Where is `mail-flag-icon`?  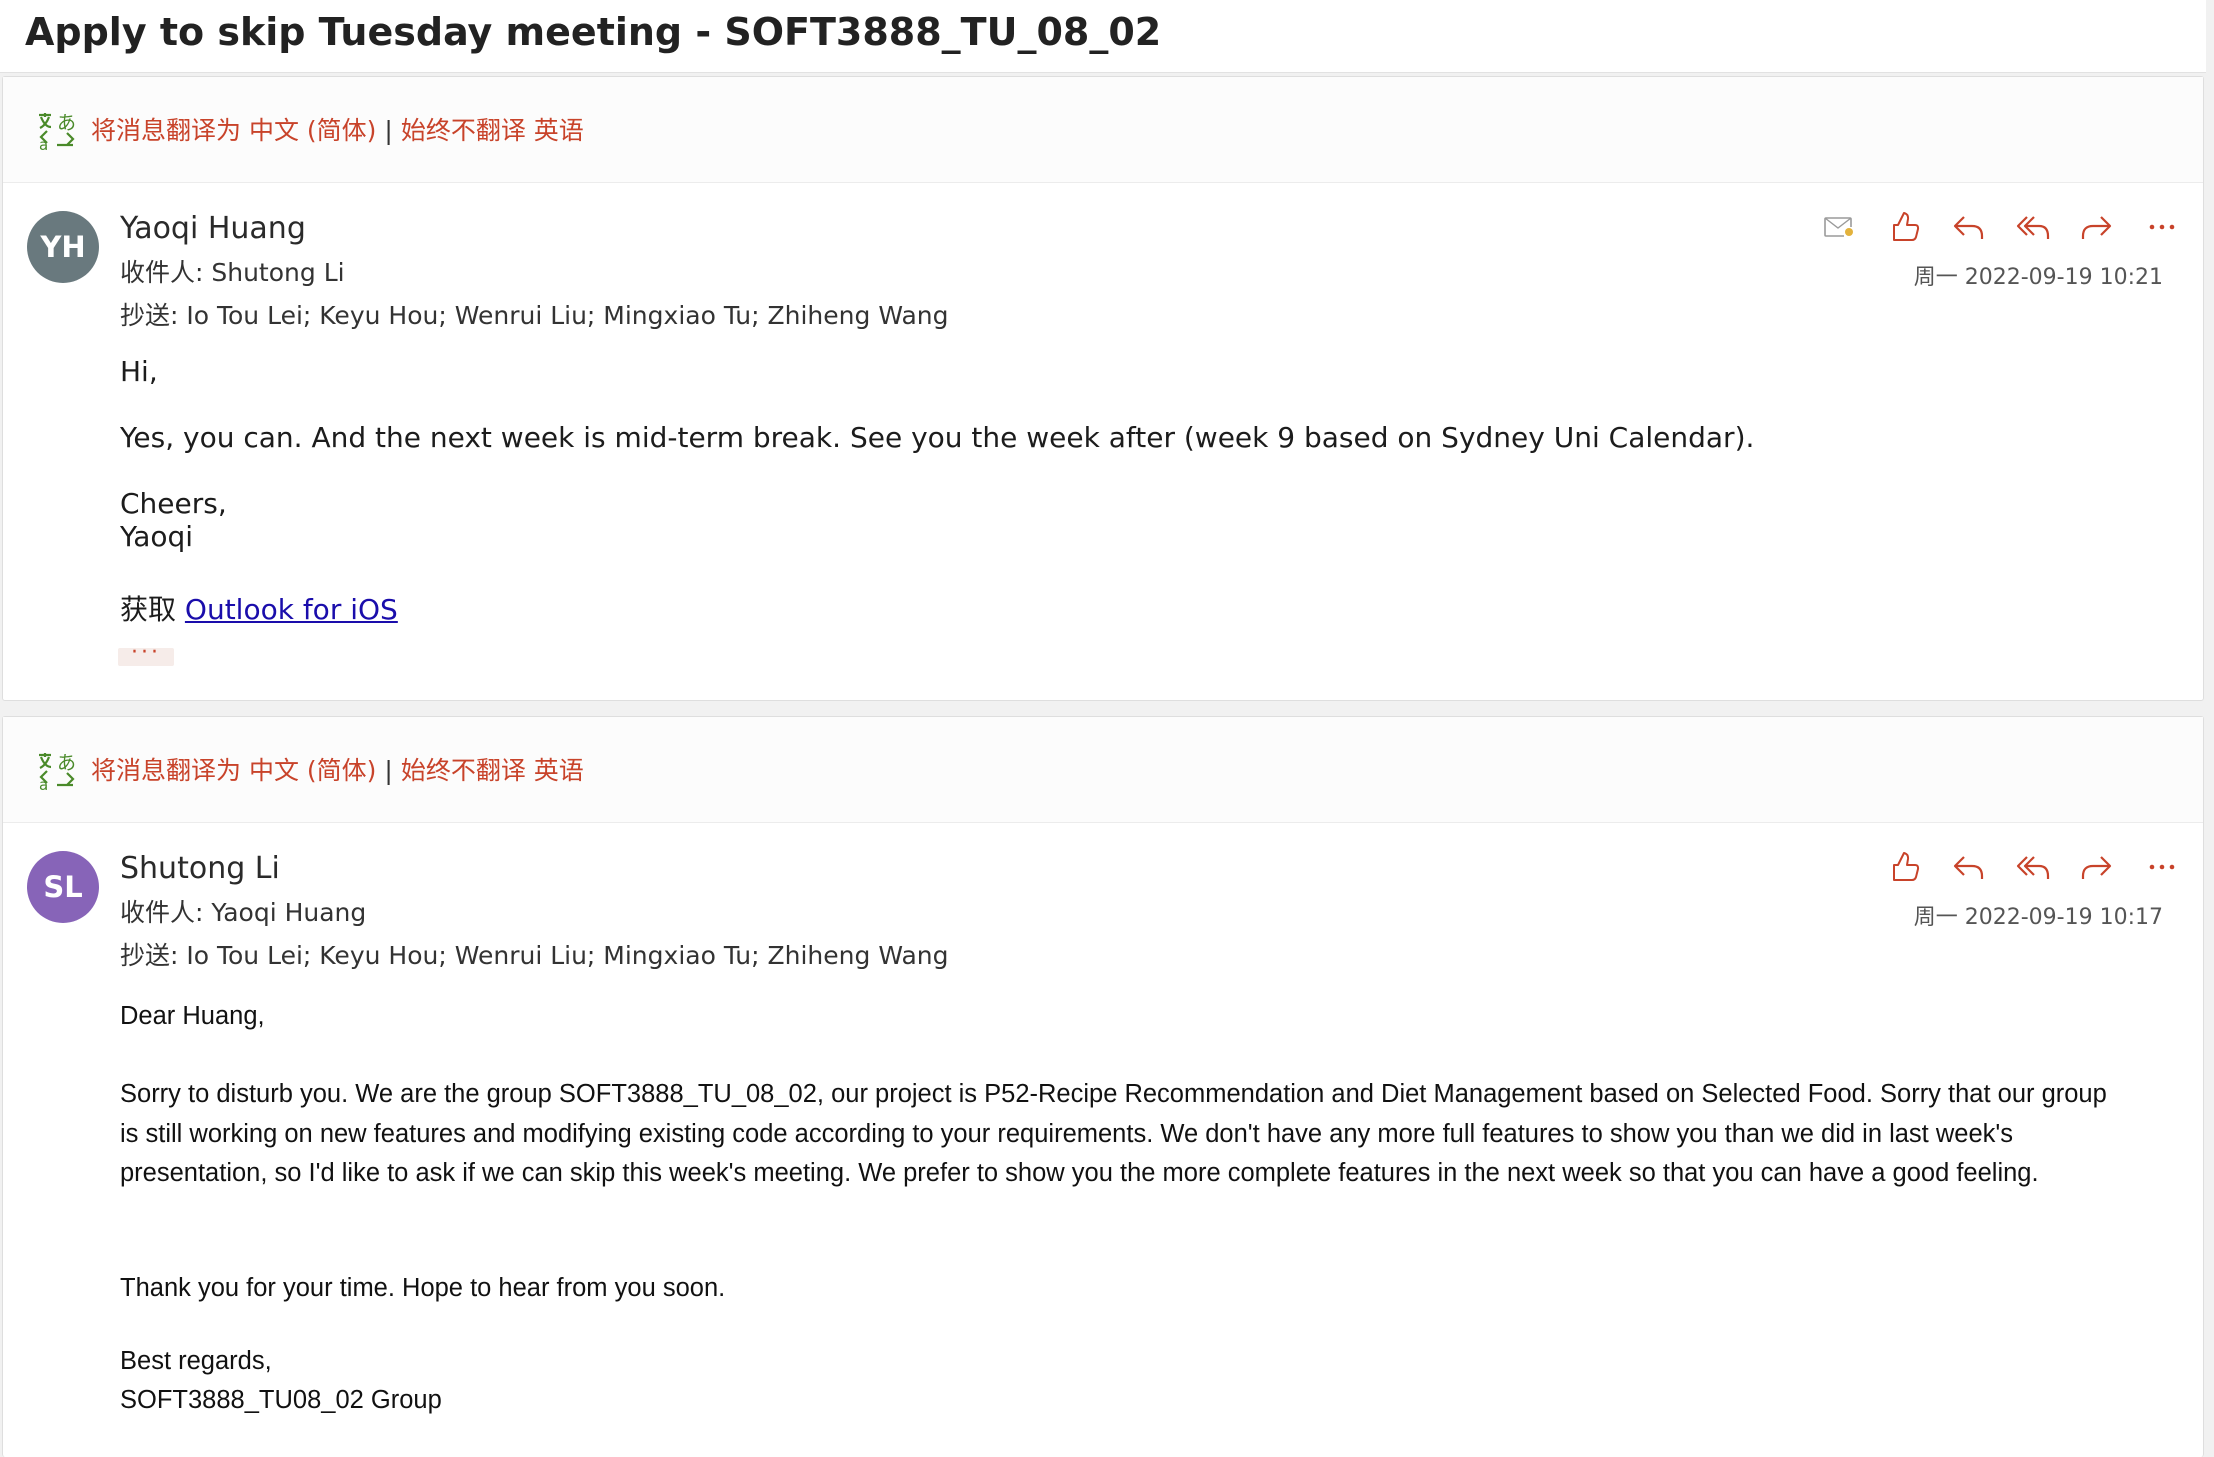 mail-flag-icon is located at coordinates (1839, 227).